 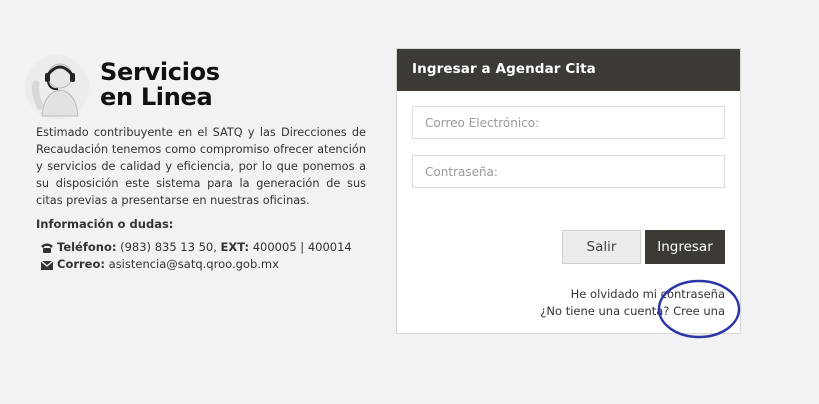 I want to click on email-field, so click(x=568, y=122).